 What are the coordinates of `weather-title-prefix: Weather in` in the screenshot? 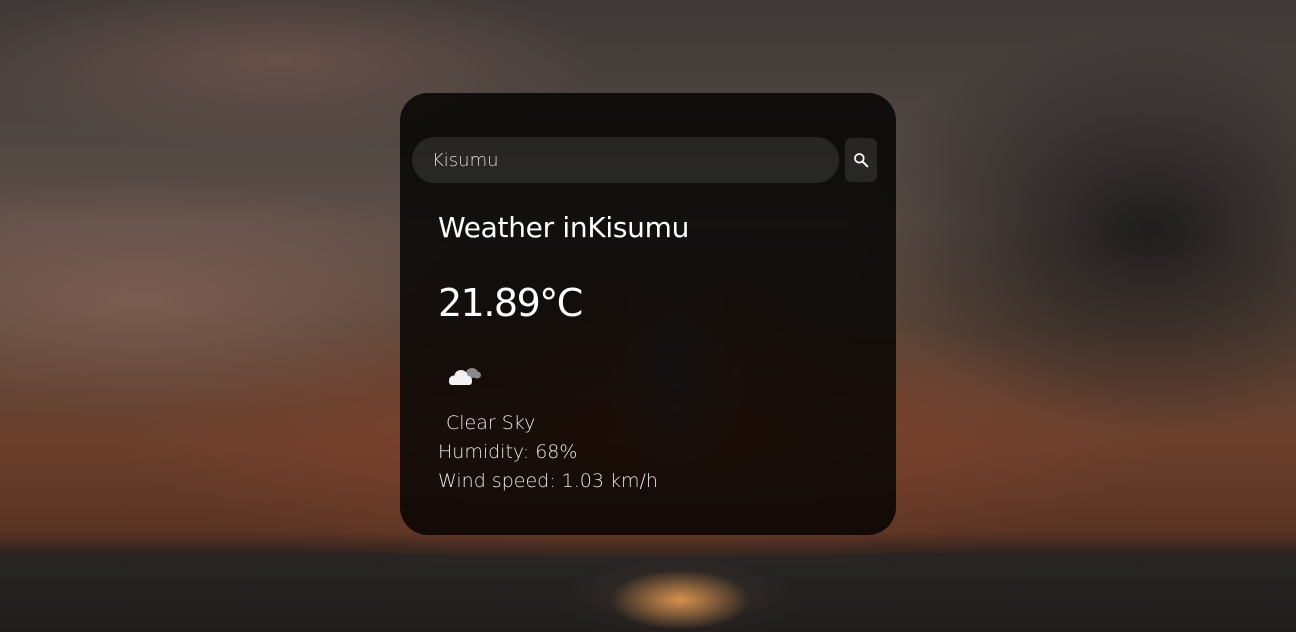 It's located at (513, 227).